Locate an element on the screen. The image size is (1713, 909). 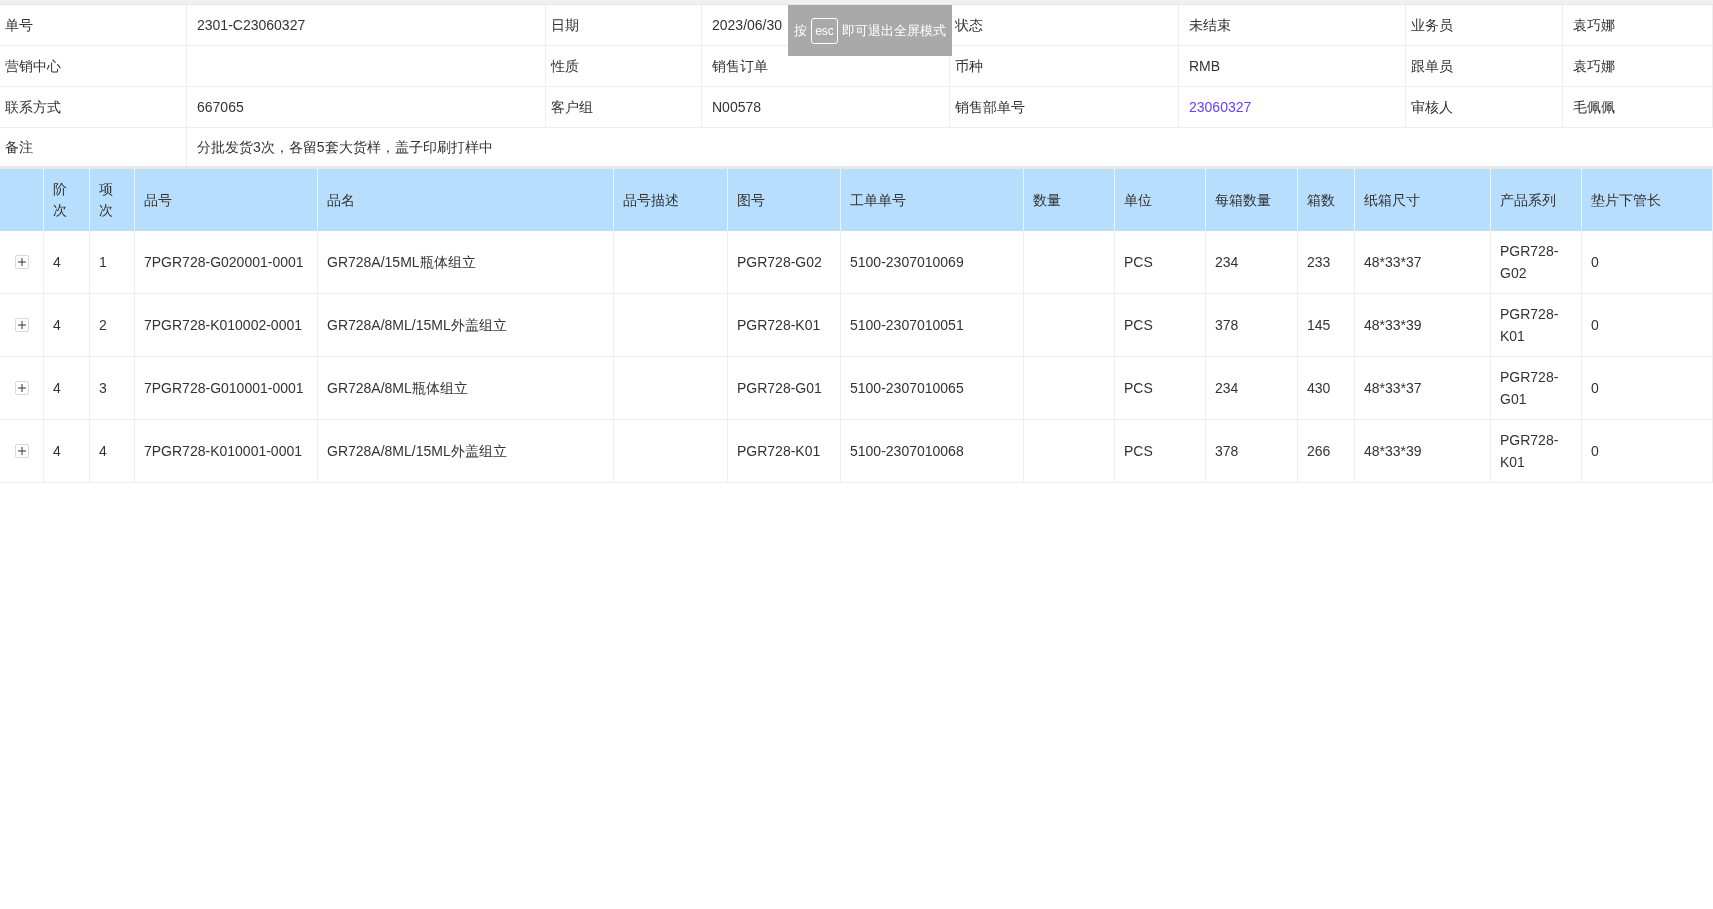
table-cell-text: 7PGR728-G010001-0001 is located at coordinates (224, 388).